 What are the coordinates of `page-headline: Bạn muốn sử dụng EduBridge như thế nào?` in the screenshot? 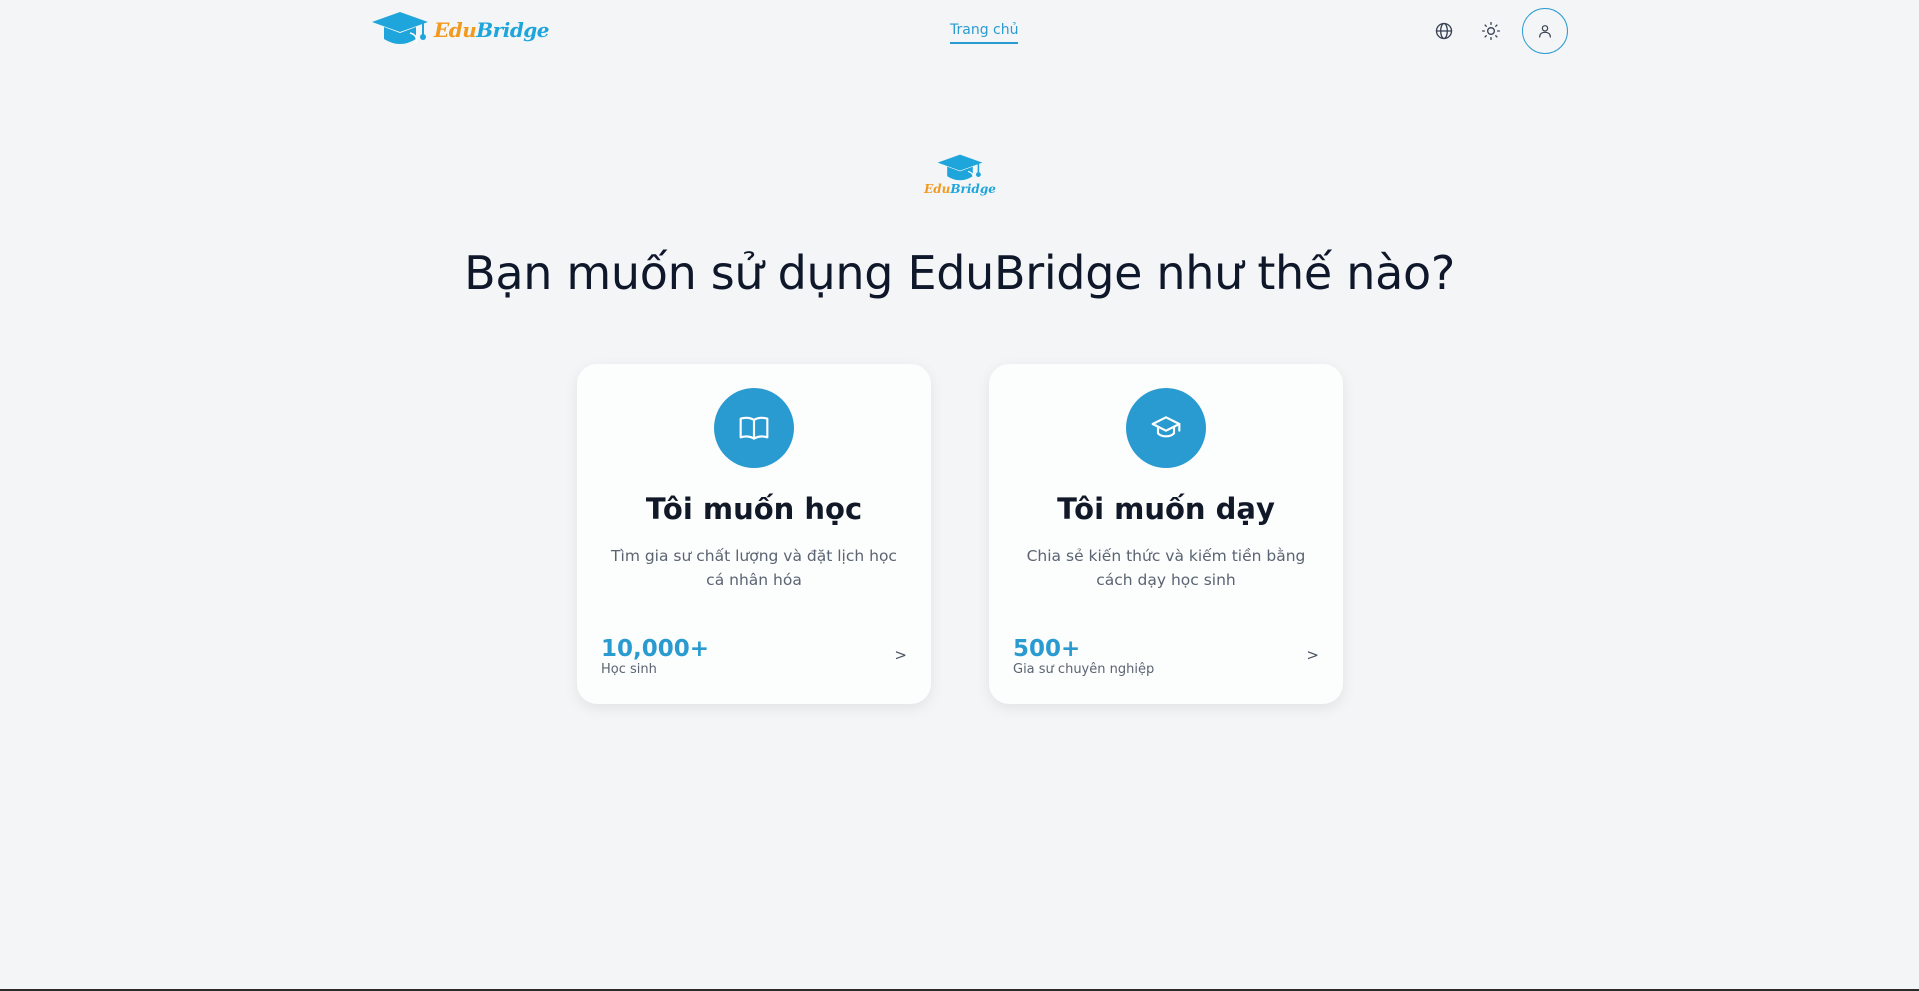 It's located at (959, 273).